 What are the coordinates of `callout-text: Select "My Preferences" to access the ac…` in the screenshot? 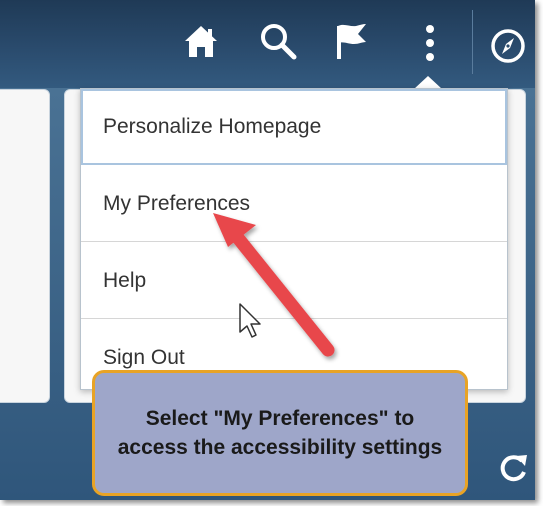 It's located at (280, 433).